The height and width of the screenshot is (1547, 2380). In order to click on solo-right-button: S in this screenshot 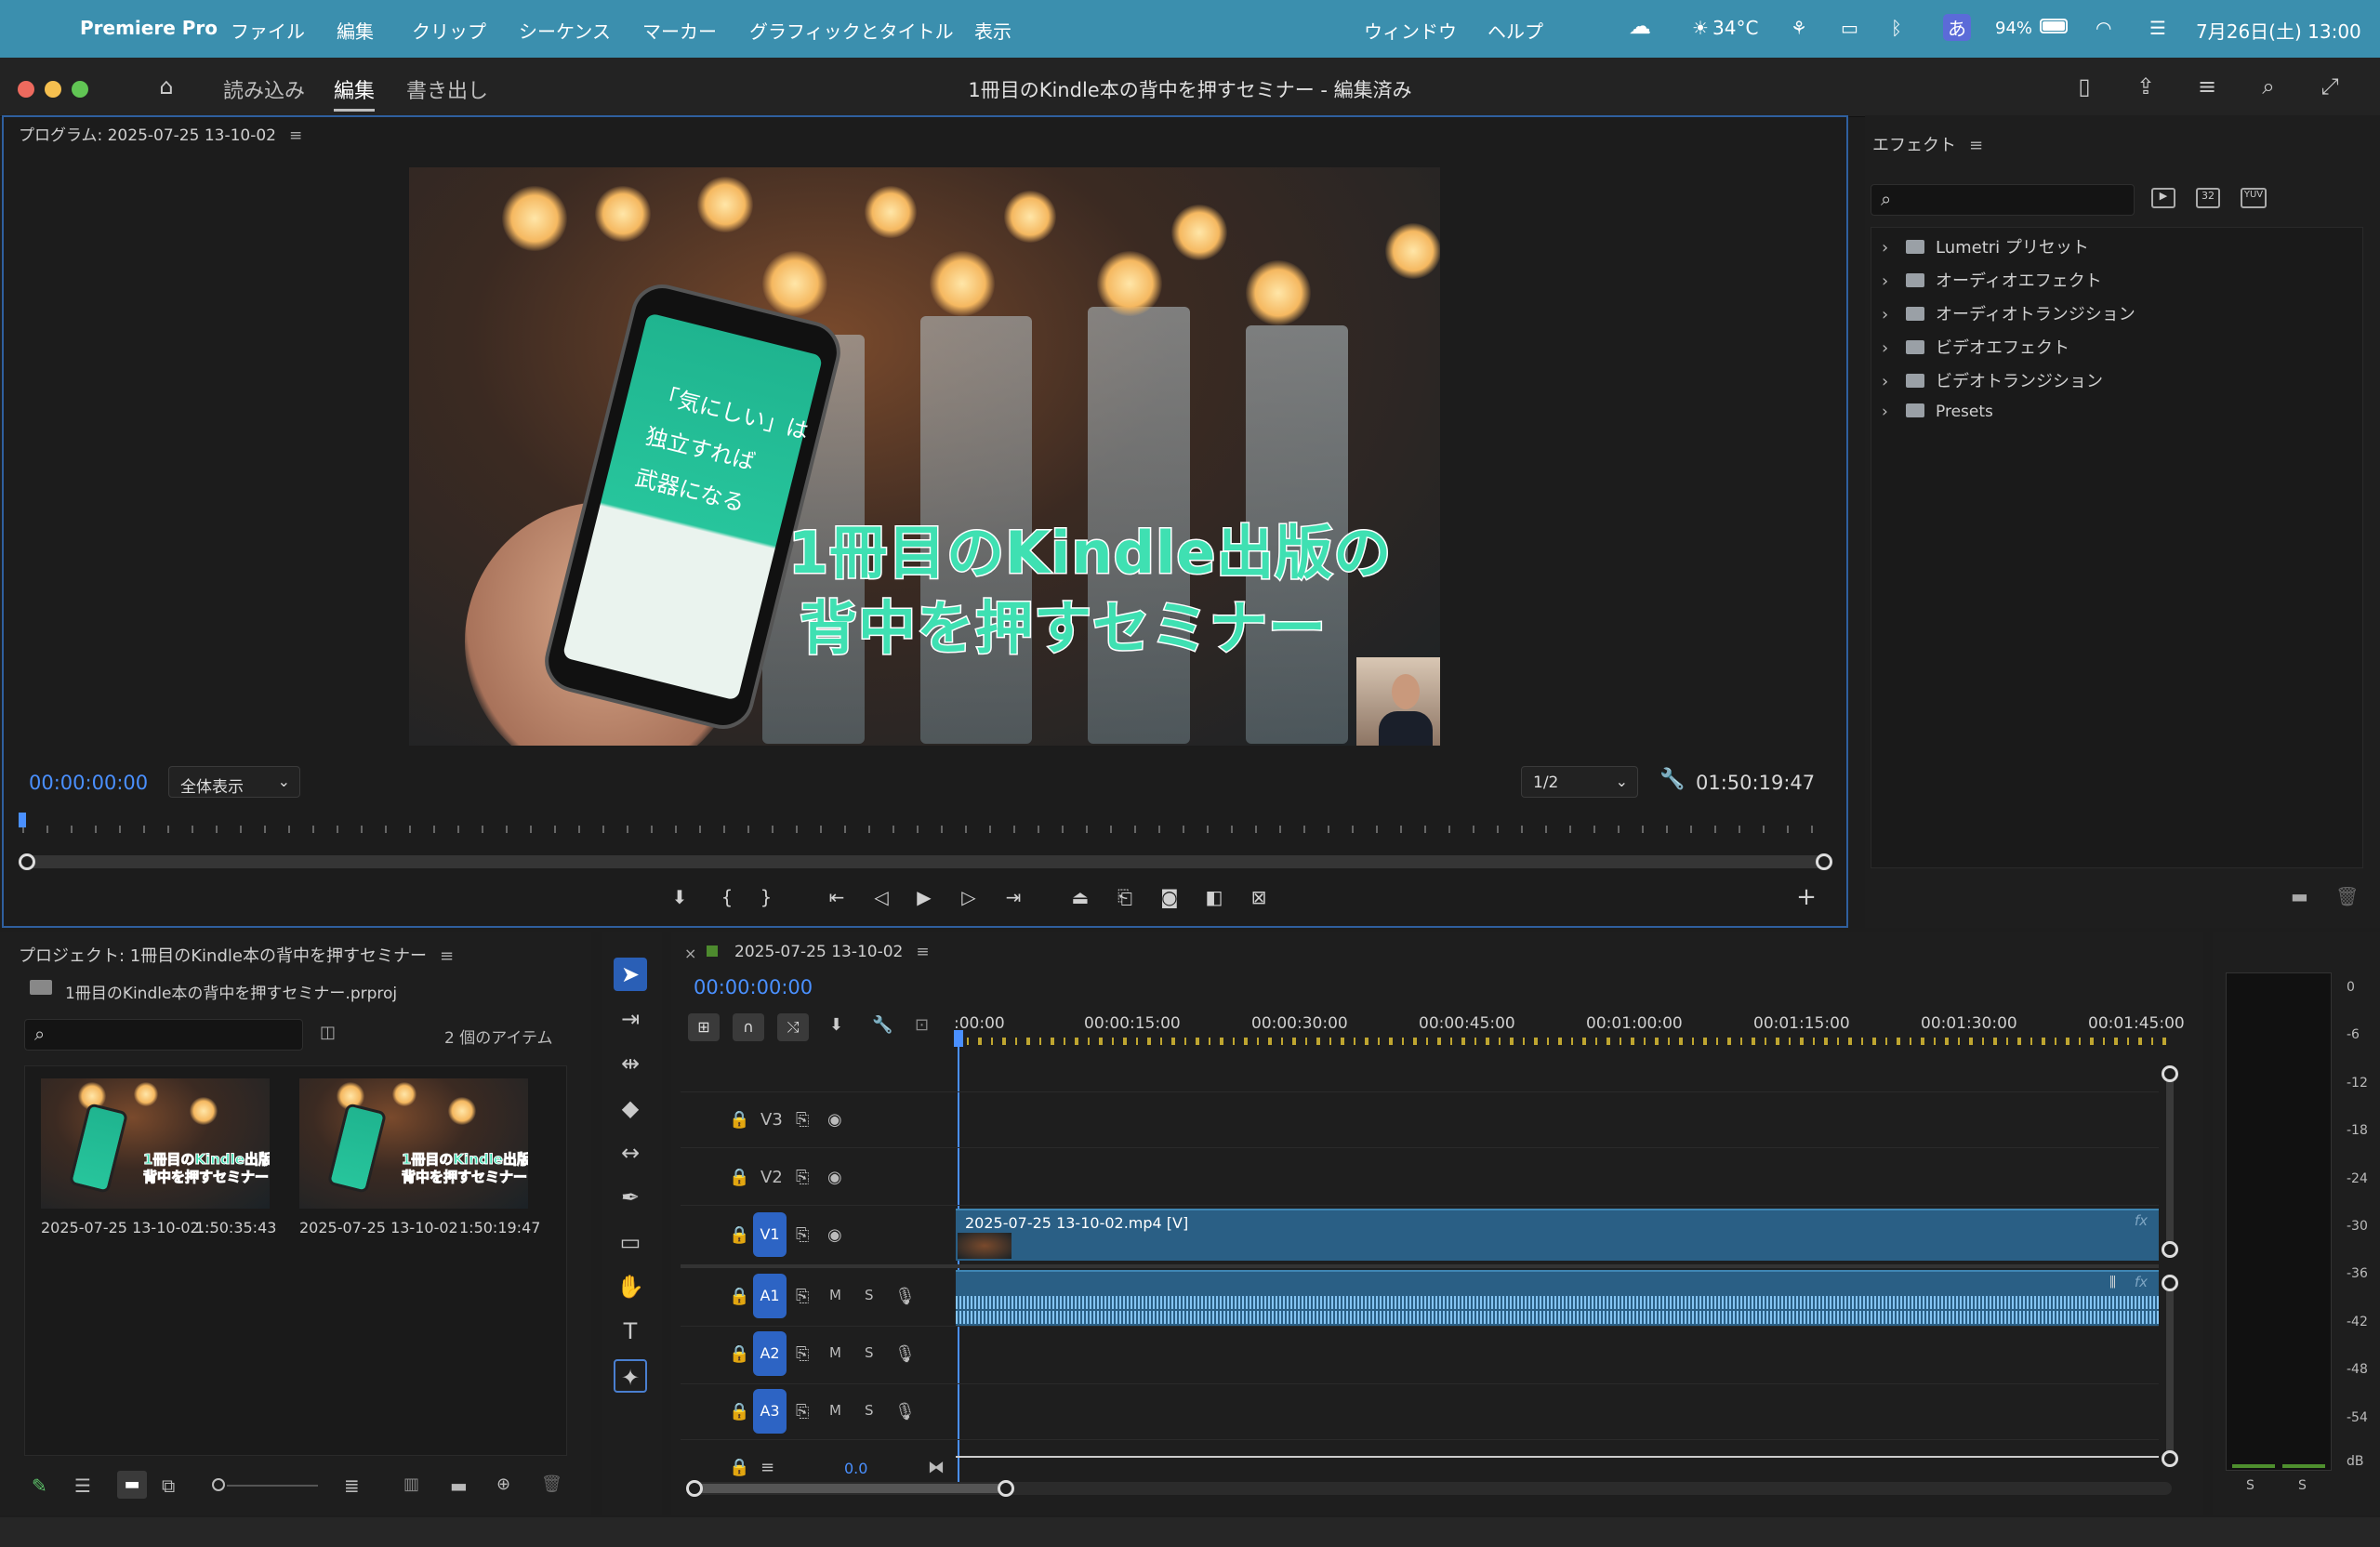, I will do `click(2302, 1485)`.